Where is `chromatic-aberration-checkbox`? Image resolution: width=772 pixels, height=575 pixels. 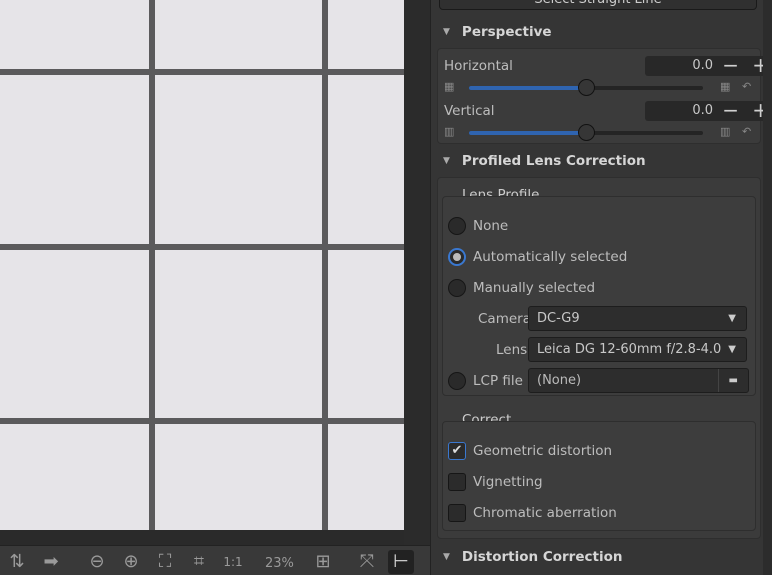
chromatic-aberration-checkbox is located at coordinates (457, 513).